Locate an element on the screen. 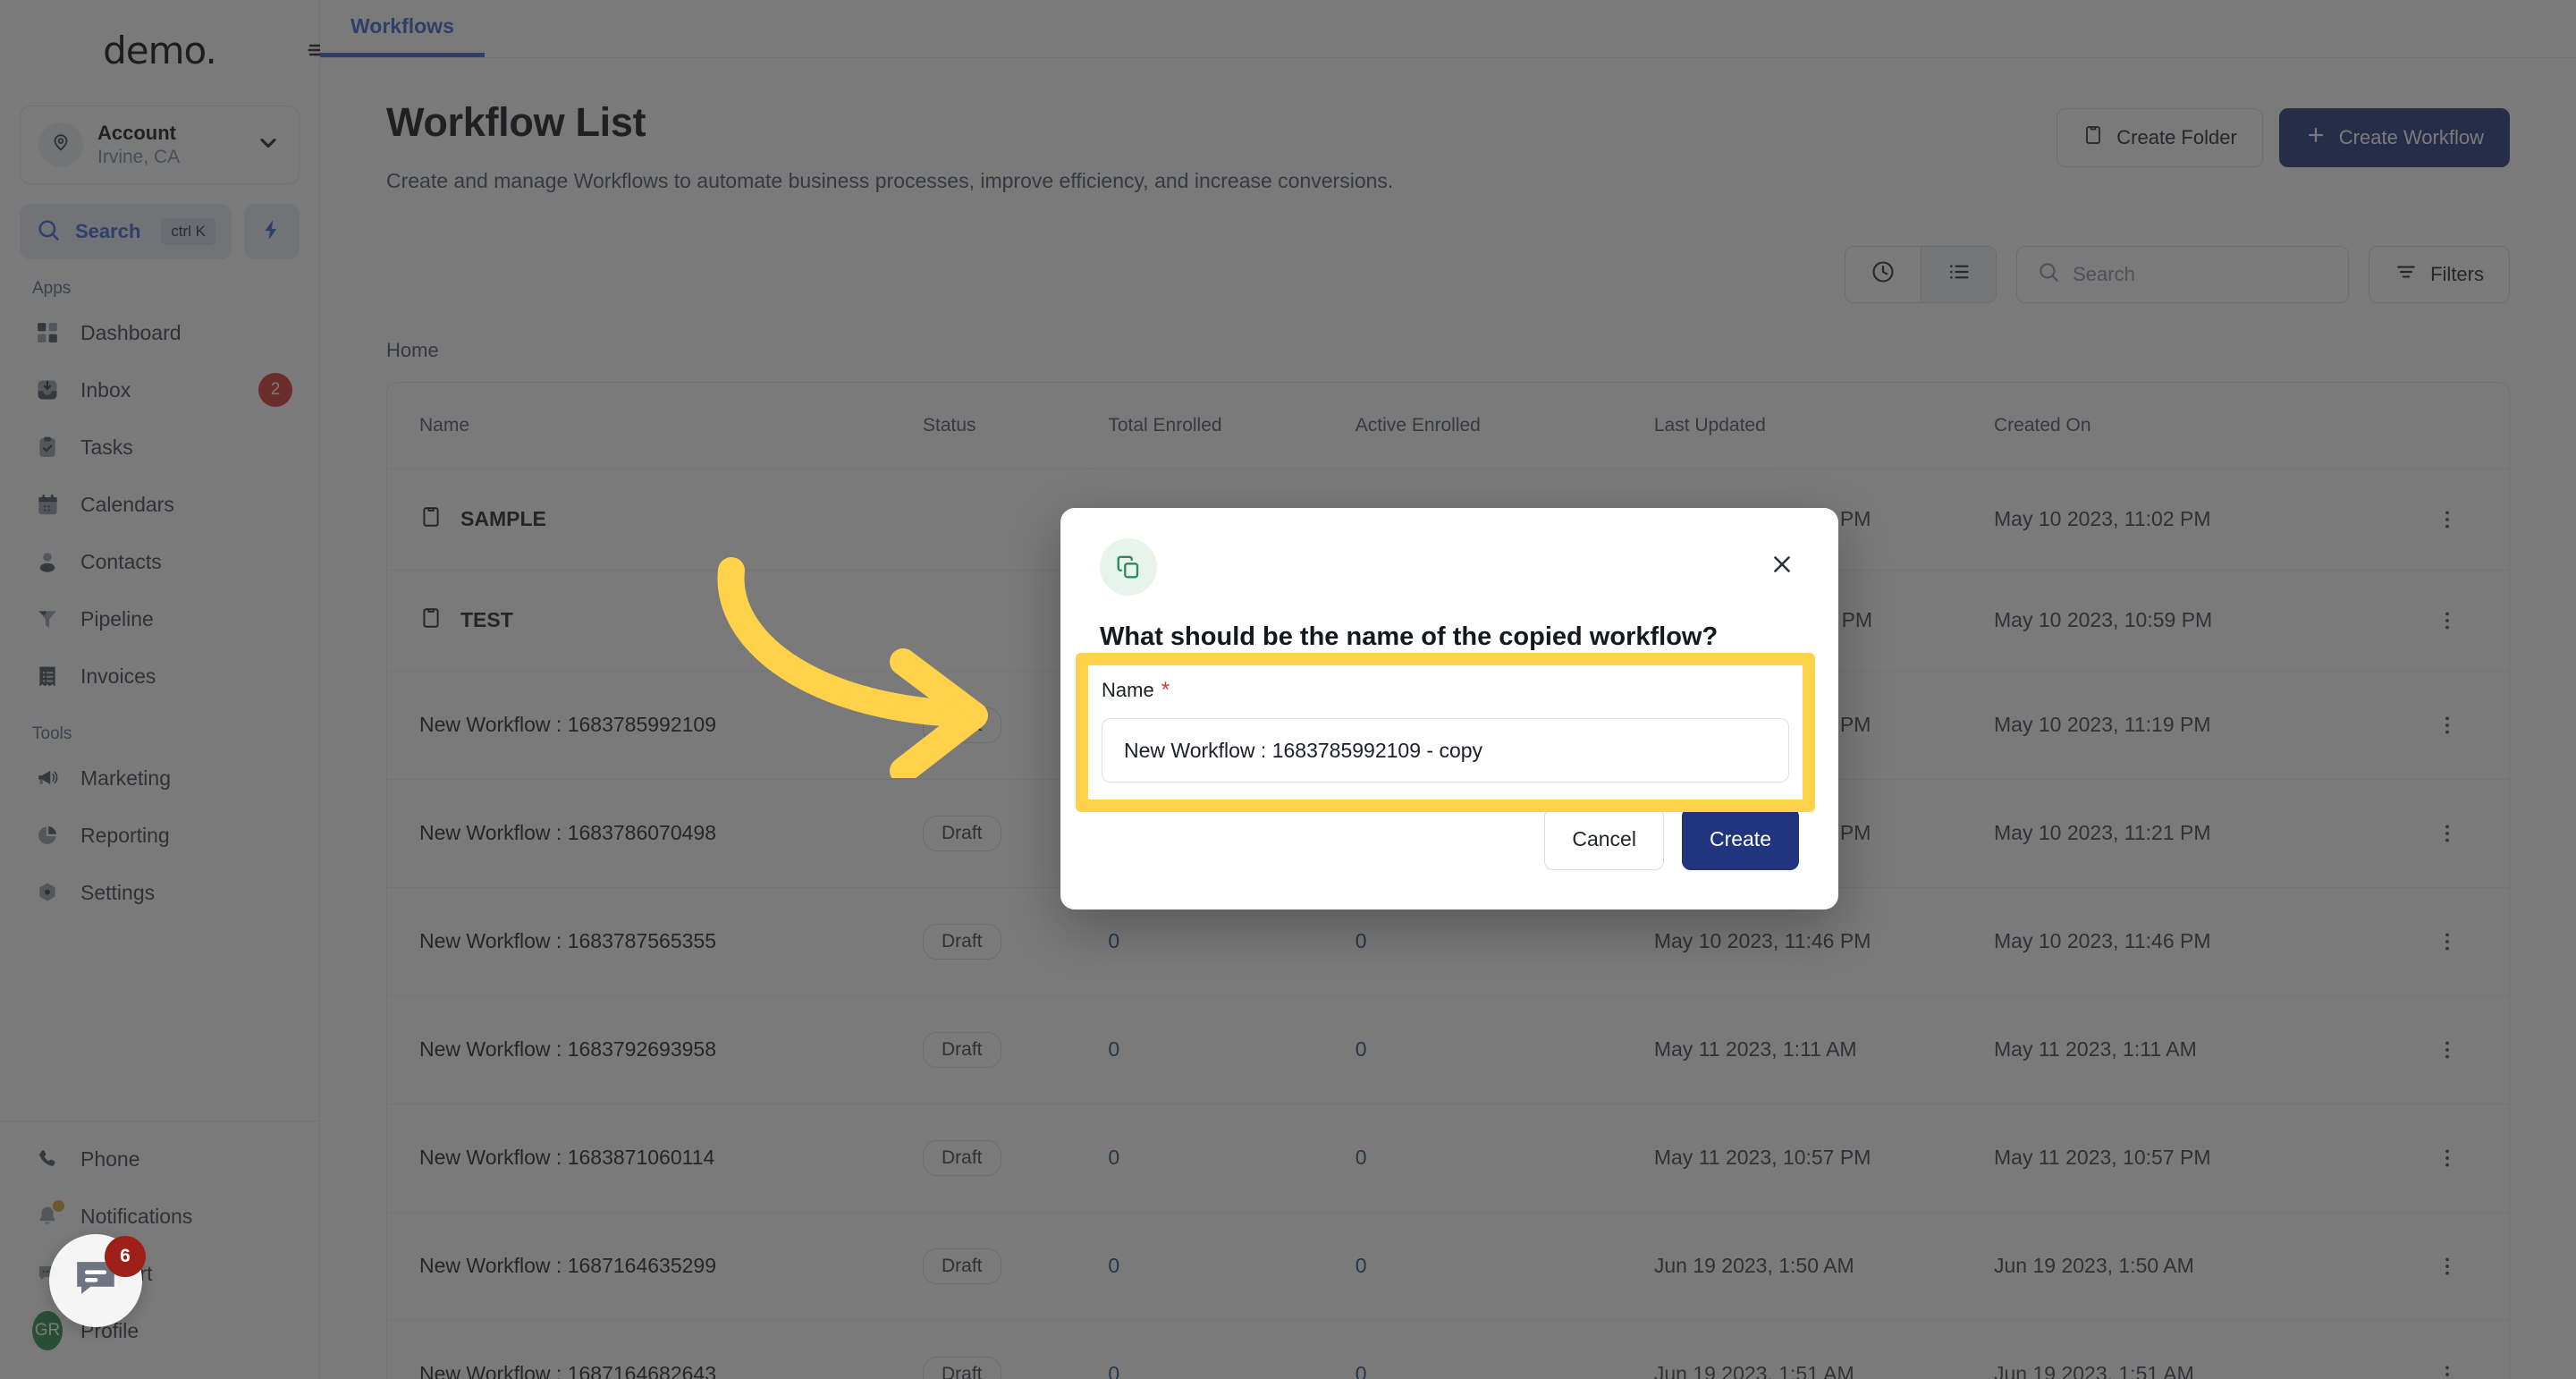 This screenshot has height=1379, width=2576. create-button: Create is located at coordinates (1740, 839).